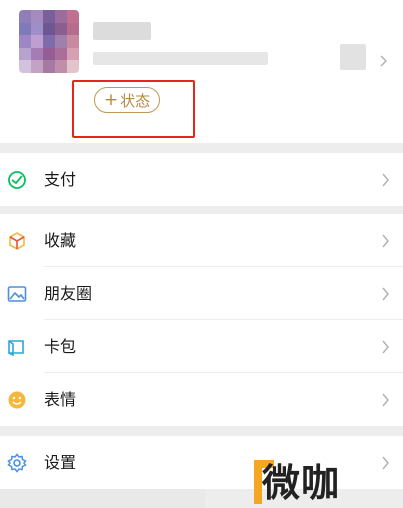  Describe the element at coordinates (60, 346) in the screenshot. I see `menu-label-cards: 卡包` at that location.